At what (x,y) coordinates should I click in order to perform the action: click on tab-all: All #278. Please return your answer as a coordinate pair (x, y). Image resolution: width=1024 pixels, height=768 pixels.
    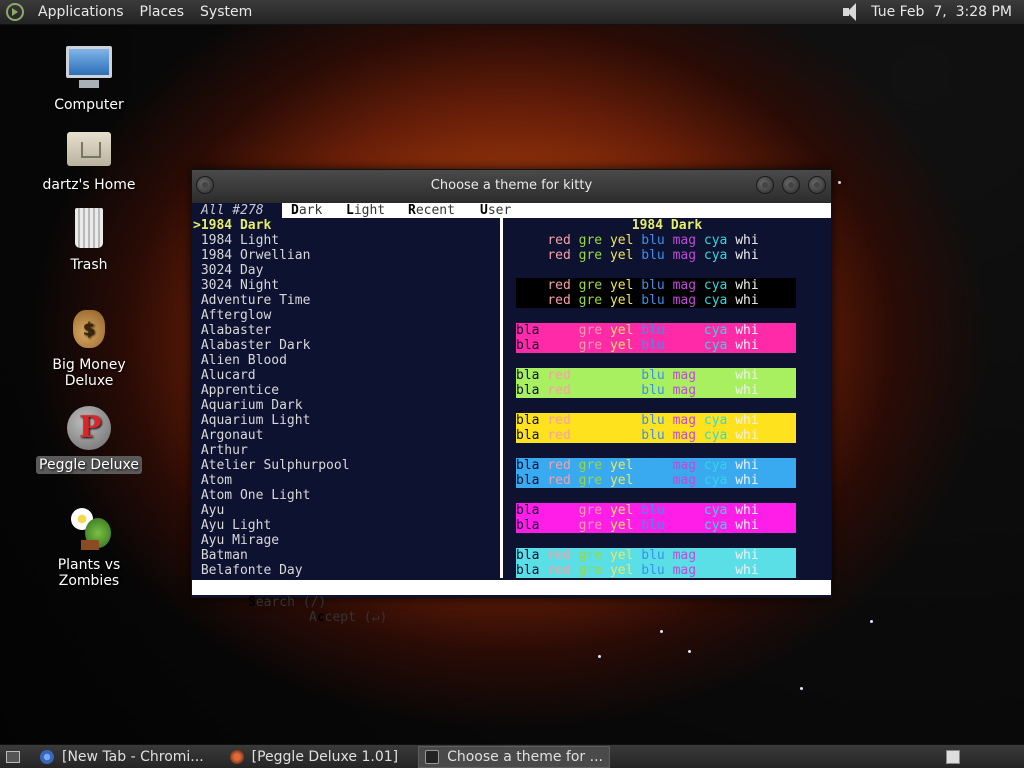
    Looking at the image, I should click on (237, 210).